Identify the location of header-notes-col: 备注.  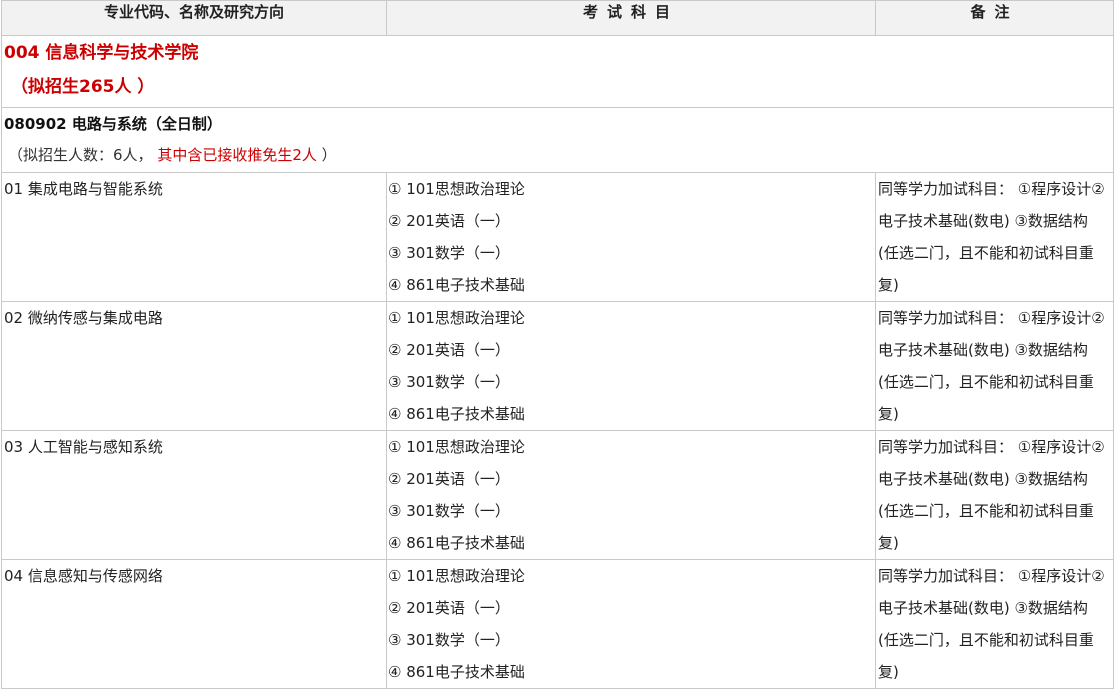
(994, 18).